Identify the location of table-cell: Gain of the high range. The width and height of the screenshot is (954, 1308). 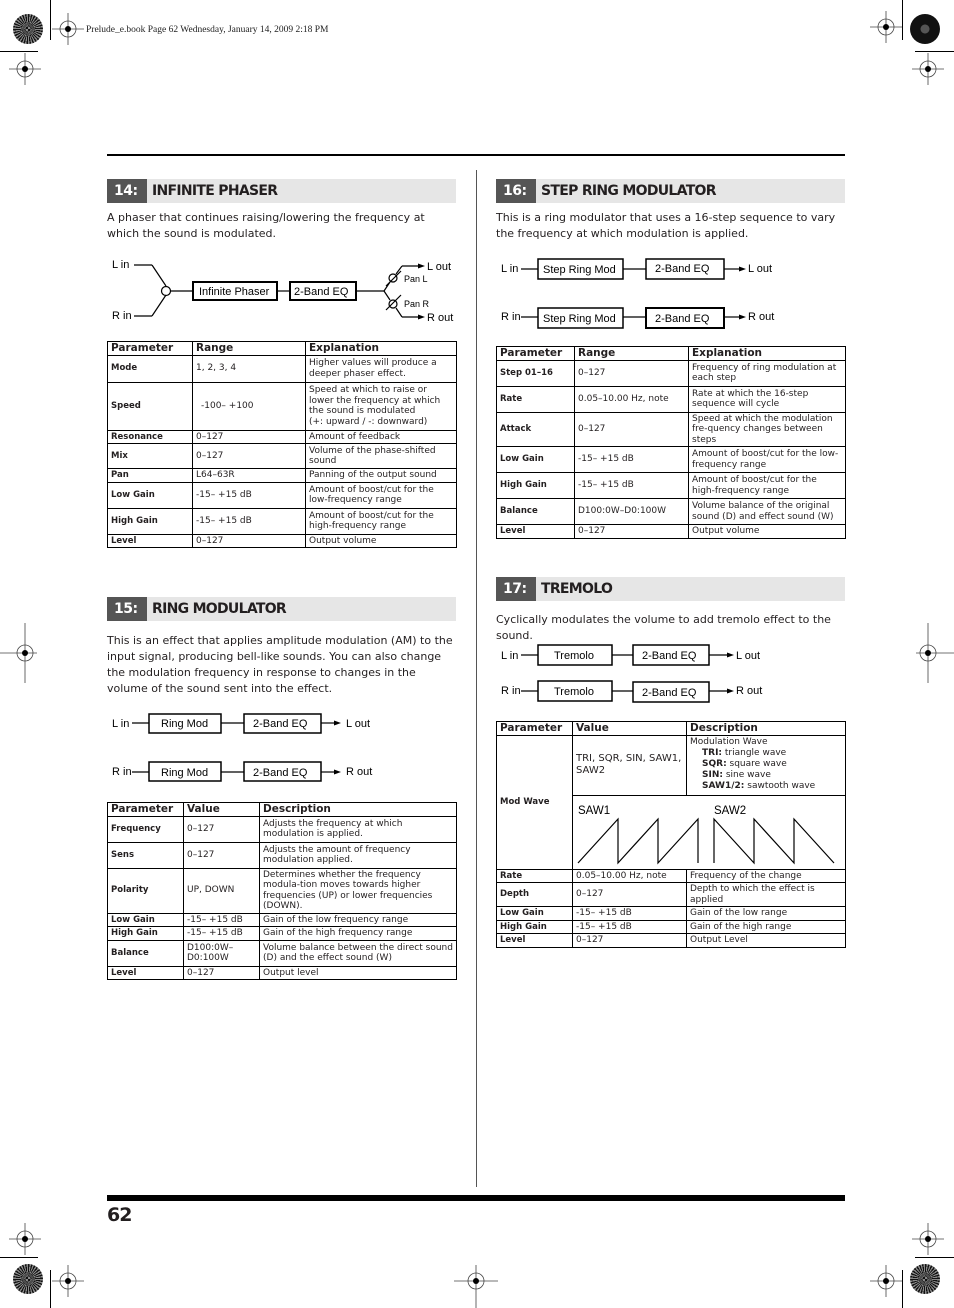
(766, 926).